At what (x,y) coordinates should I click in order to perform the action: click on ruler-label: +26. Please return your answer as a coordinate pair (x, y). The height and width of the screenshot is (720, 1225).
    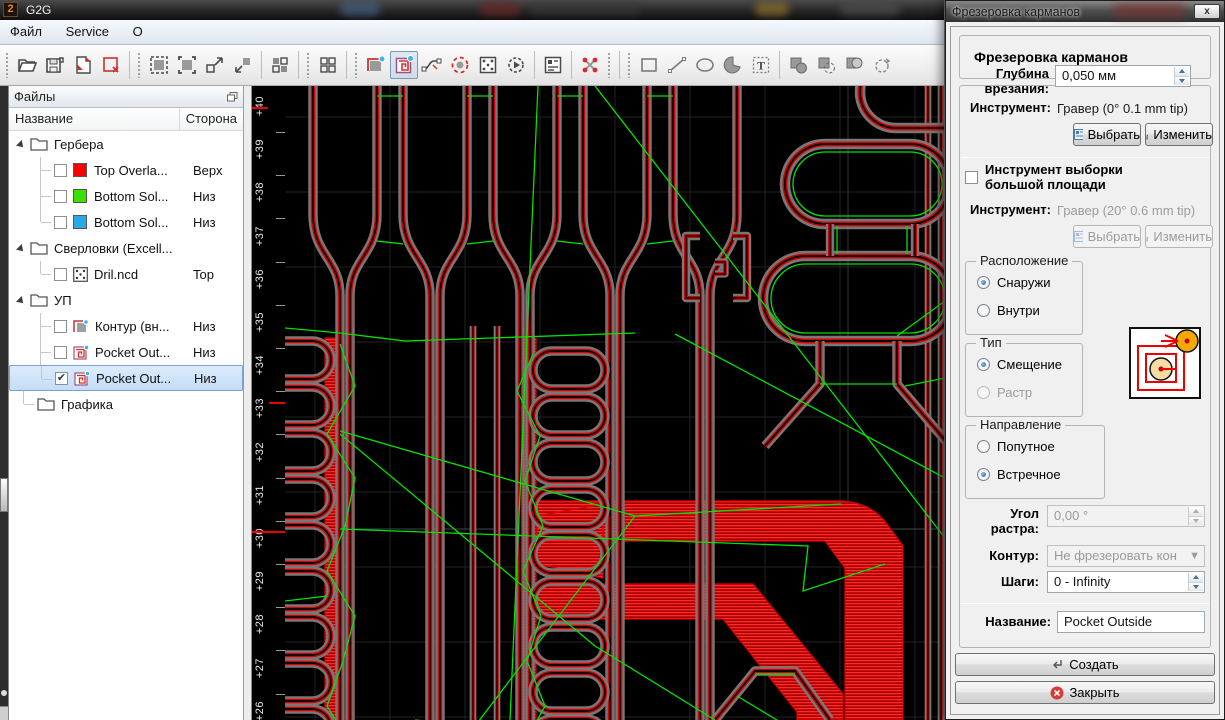
    Looking at the image, I should click on (260, 710).